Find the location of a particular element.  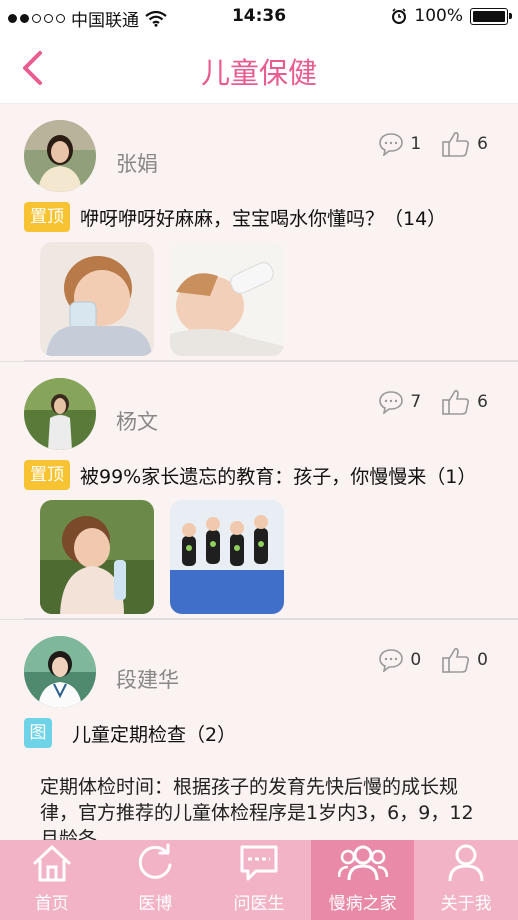

battery-percent: 100% is located at coordinates (438, 16).